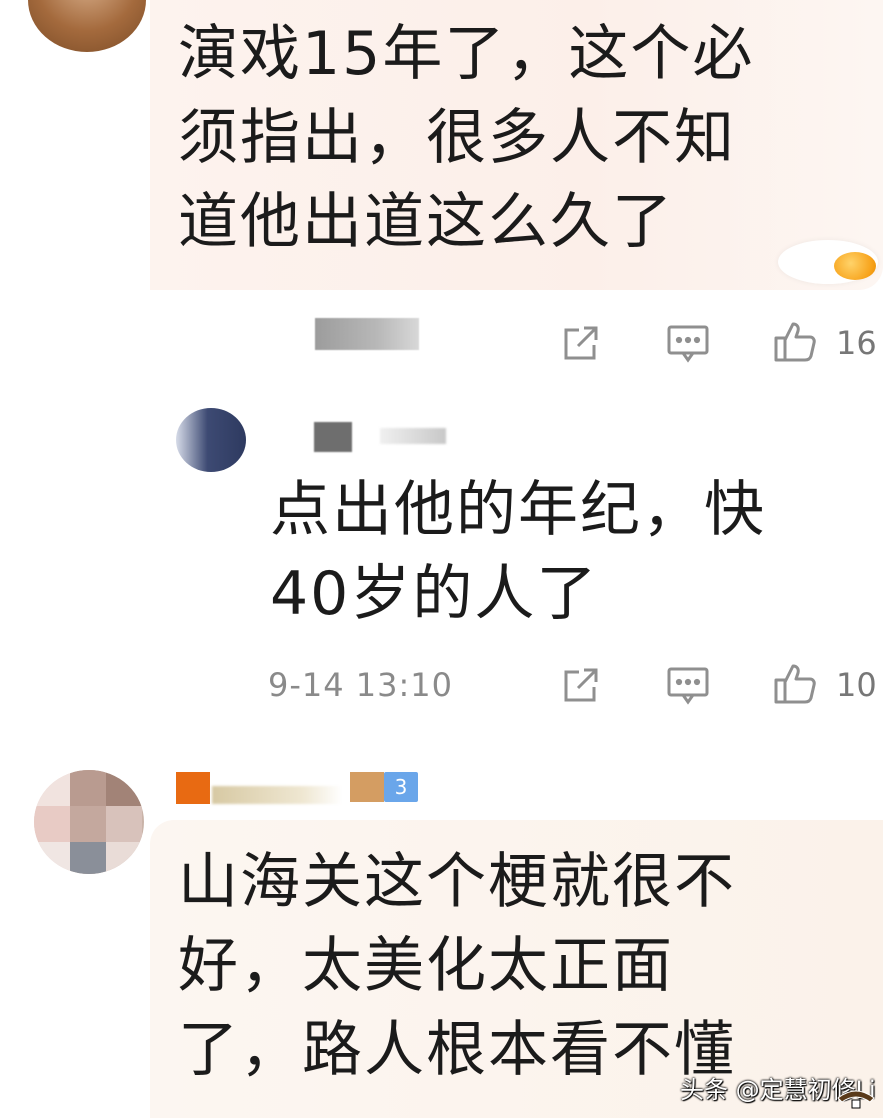 The height and width of the screenshot is (1118, 883). Describe the element at coordinates (401, 787) in the screenshot. I see `level-badge: 3` at that location.